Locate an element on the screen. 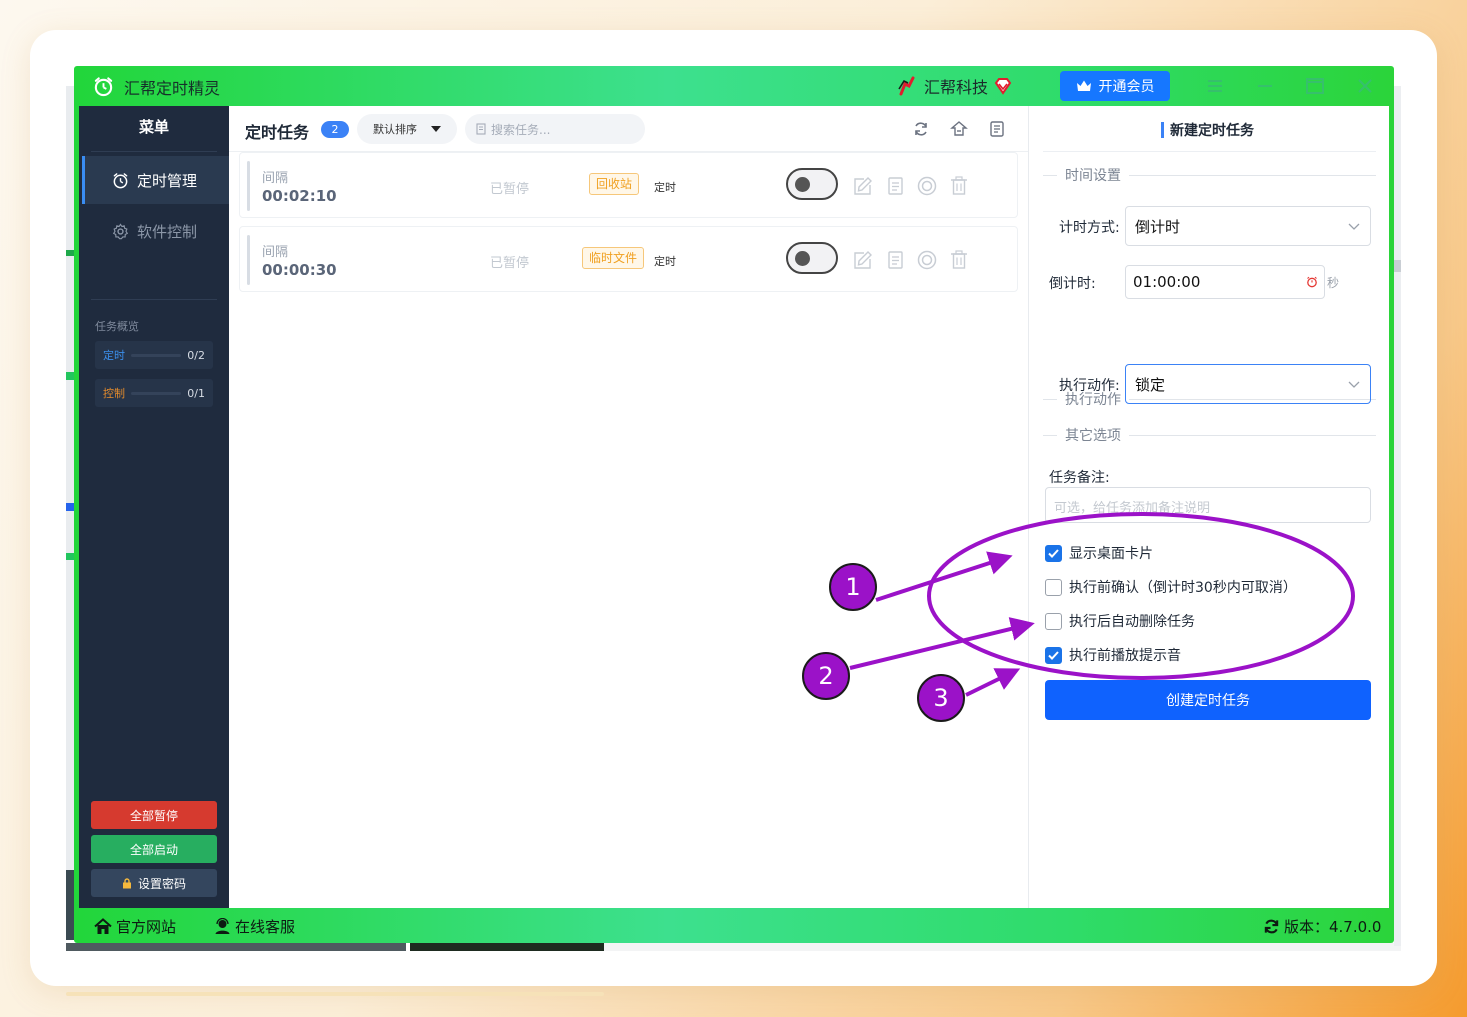  option-label: 显示桌面卡片 is located at coordinates (1111, 554).